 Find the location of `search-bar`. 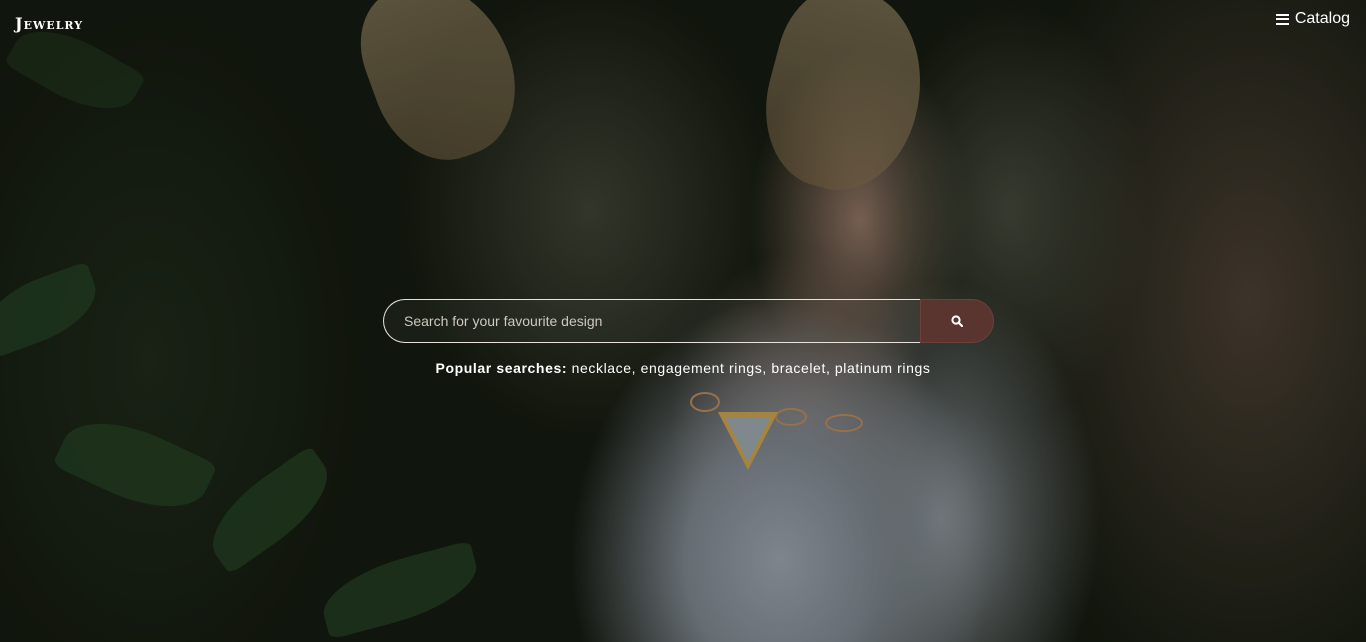

search-bar is located at coordinates (688, 321).